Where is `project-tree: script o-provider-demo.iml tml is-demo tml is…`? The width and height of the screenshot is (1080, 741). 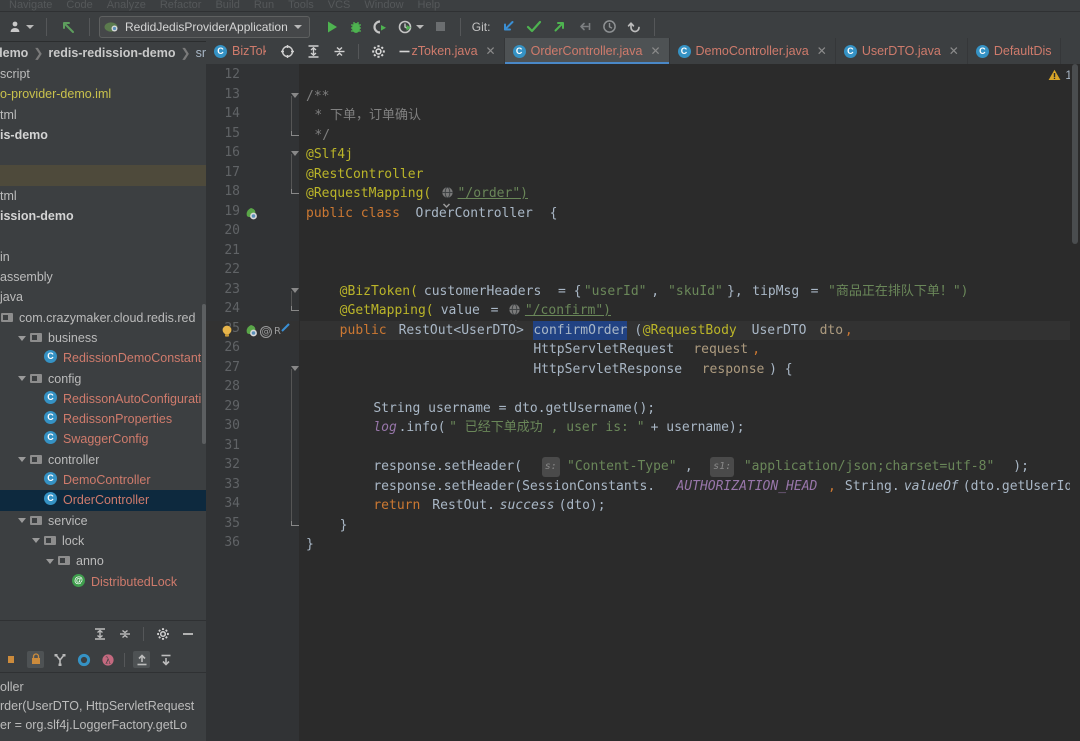 project-tree: script o-provider-demo.iml tml is-demo tml is… is located at coordinates (103, 342).